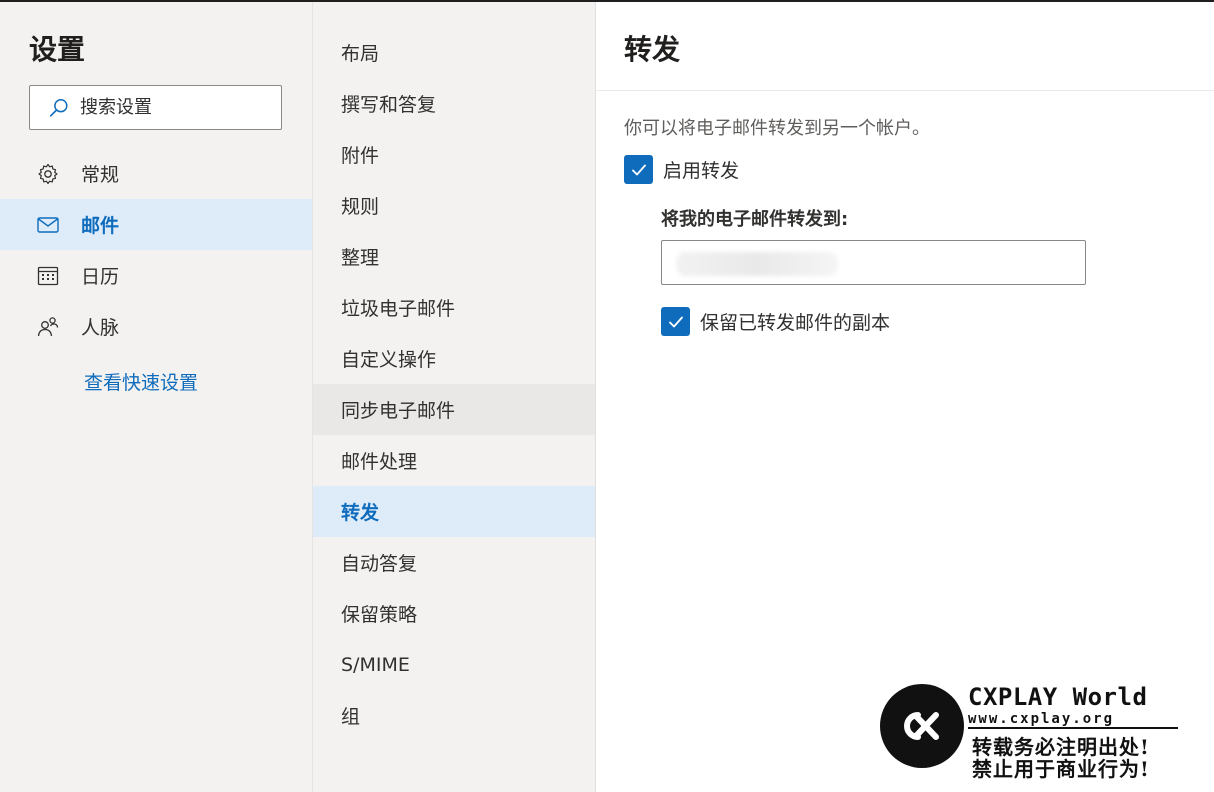  Describe the element at coordinates (48, 174) in the screenshot. I see `gear-icon` at that location.